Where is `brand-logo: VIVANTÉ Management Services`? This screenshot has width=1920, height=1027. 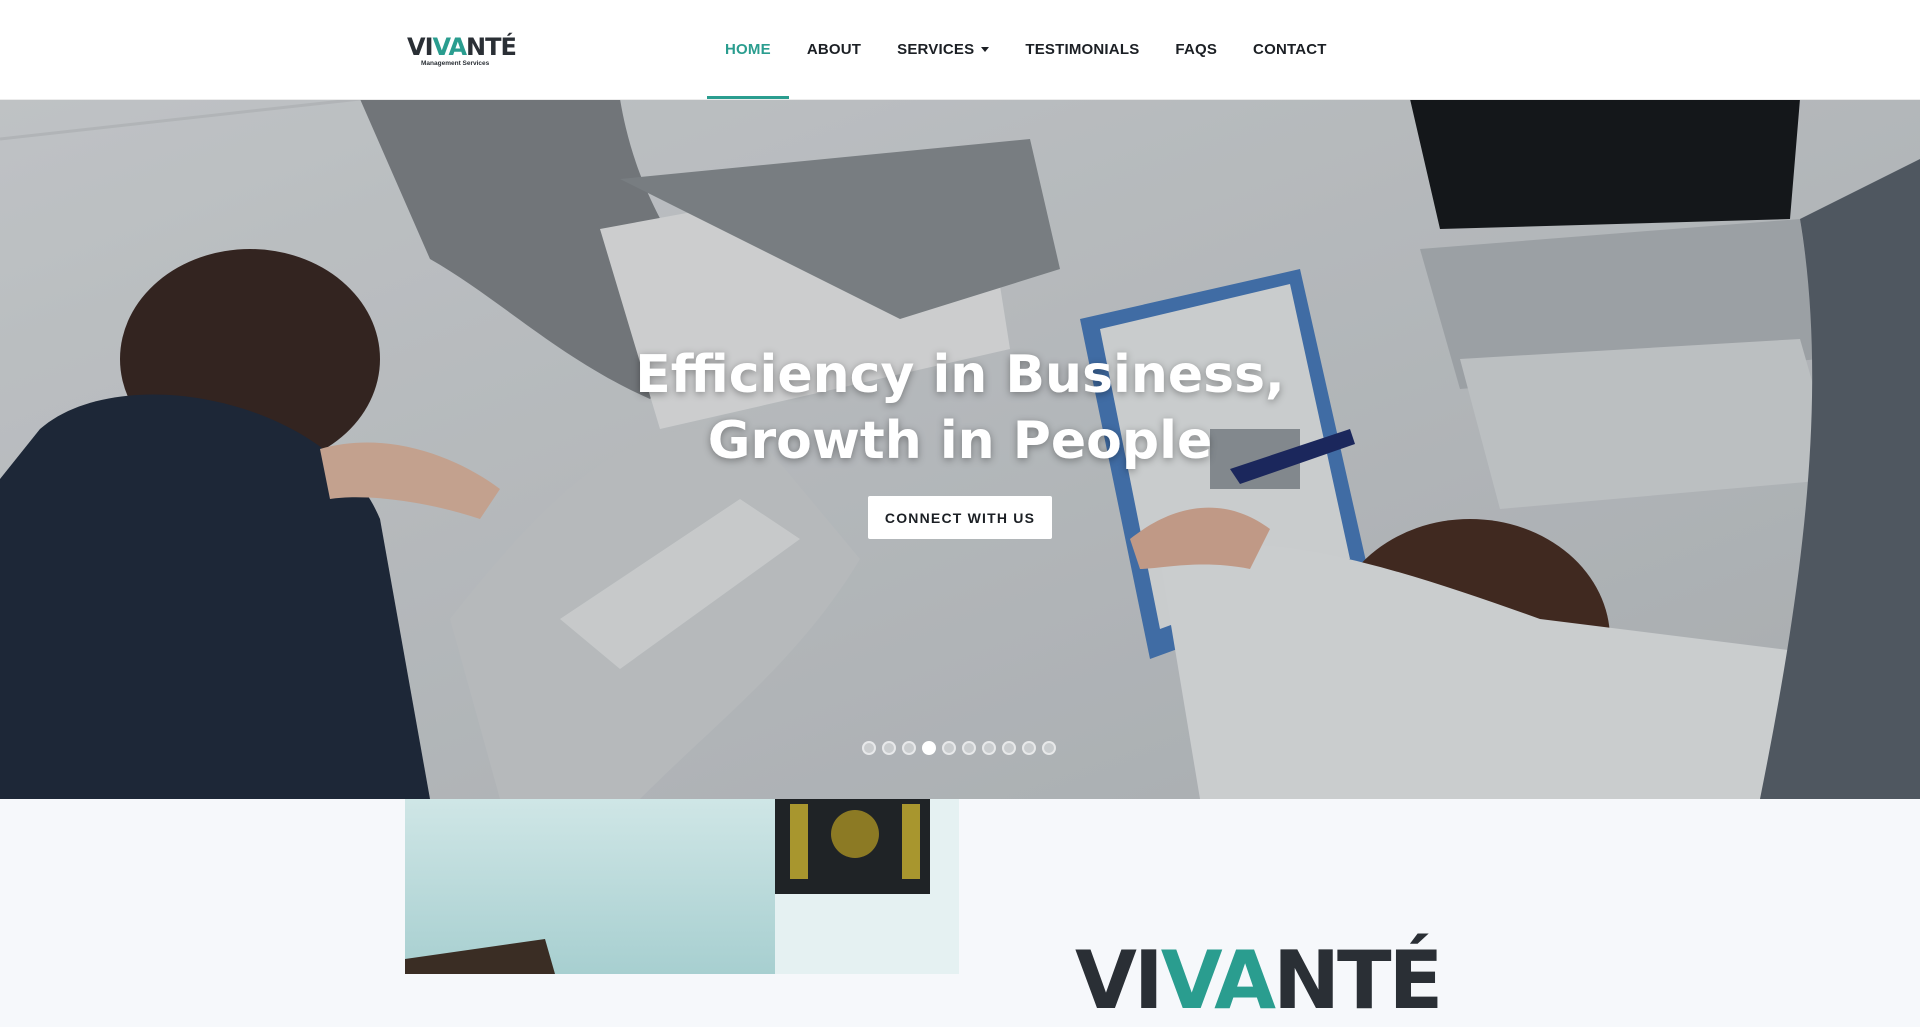
brand-logo: VIVANTÉ Management Services is located at coordinates (462, 50).